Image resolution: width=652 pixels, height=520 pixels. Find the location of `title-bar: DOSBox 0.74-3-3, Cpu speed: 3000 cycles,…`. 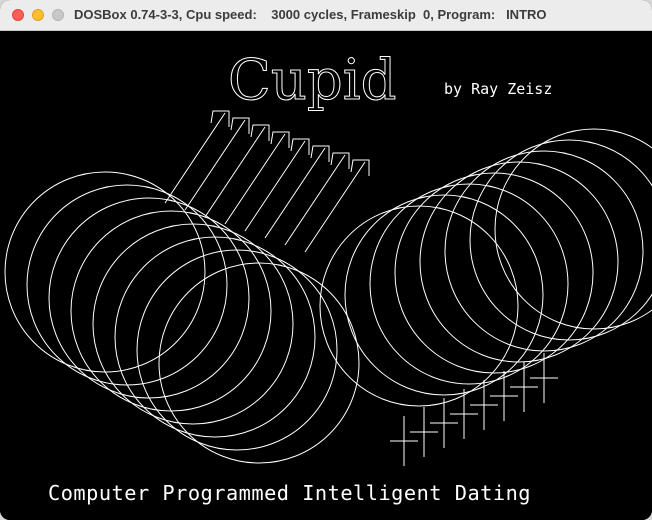

title-bar: DOSBox 0.74-3-3, Cpu speed: 3000 cycles,… is located at coordinates (326, 15).